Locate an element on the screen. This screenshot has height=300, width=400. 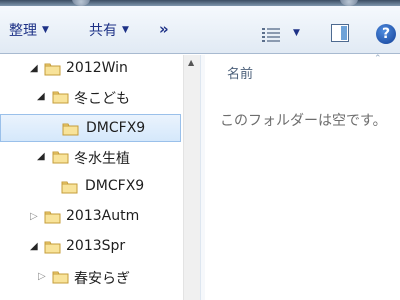
tree-item-spring-calm: ▷ 春安らぎ is located at coordinates (90, 277).